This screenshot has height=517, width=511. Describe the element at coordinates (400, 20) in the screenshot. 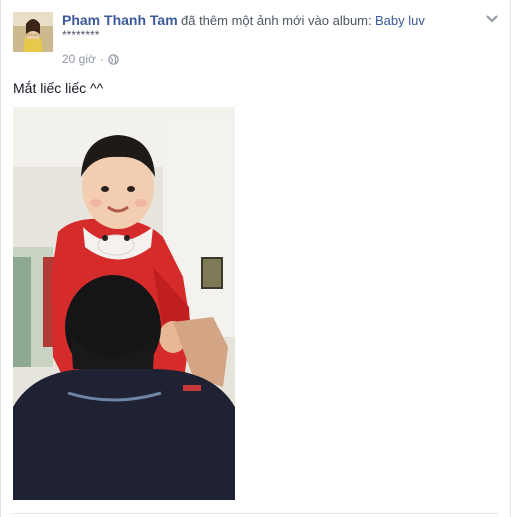

I see `album-link: Baby luv` at that location.